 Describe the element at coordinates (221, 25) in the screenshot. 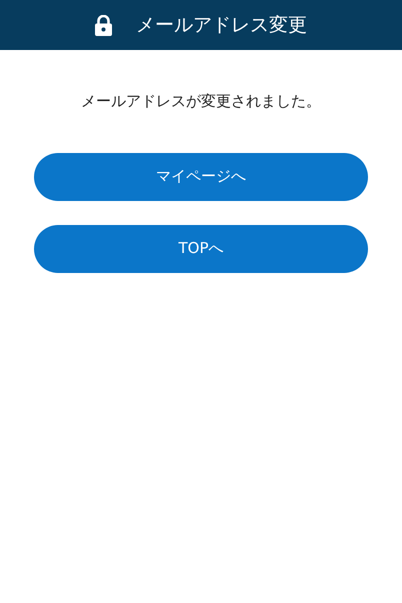

I see `page-title: メールアドレス変更` at that location.